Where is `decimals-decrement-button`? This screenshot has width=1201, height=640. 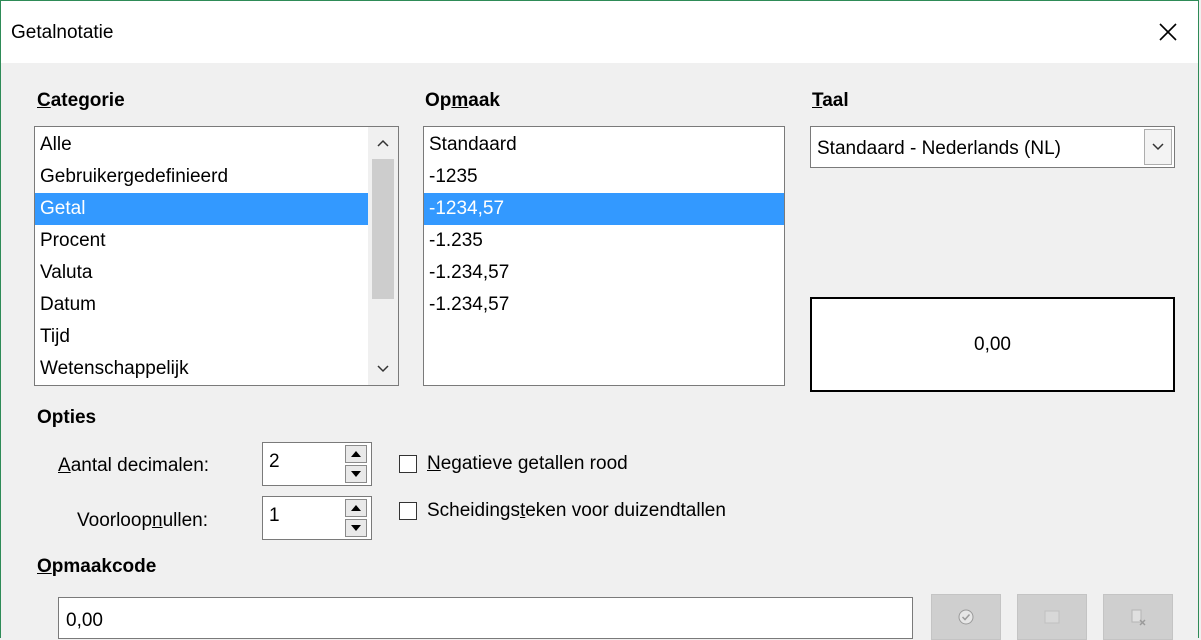
decimals-decrement-button is located at coordinates (356, 474).